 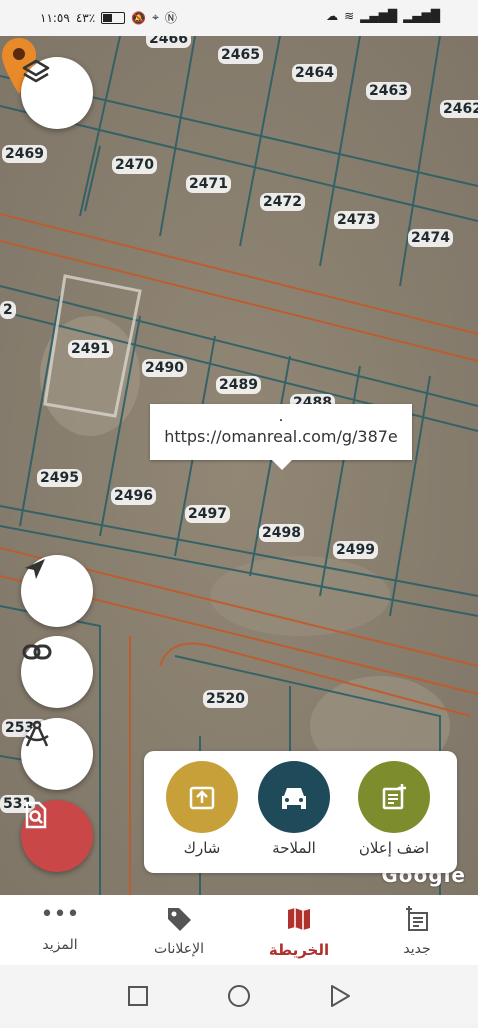 What do you see at coordinates (134, 165) in the screenshot?
I see `plot-label: 2470` at bounding box center [134, 165].